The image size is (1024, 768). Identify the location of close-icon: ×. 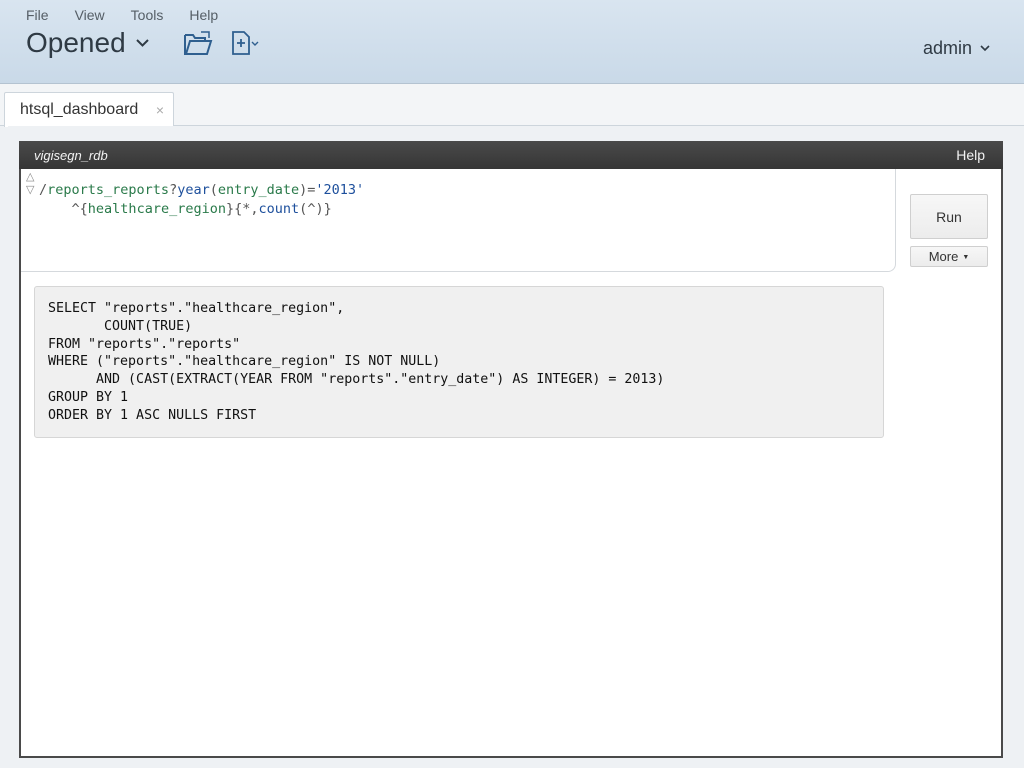
(160, 110).